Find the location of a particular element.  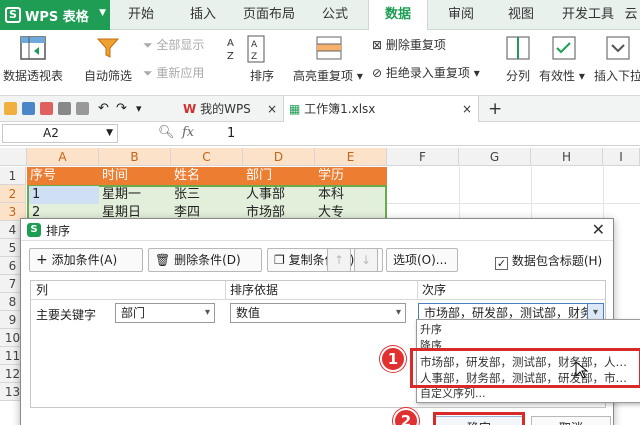

header-cell: 学历 is located at coordinates (351, 176).